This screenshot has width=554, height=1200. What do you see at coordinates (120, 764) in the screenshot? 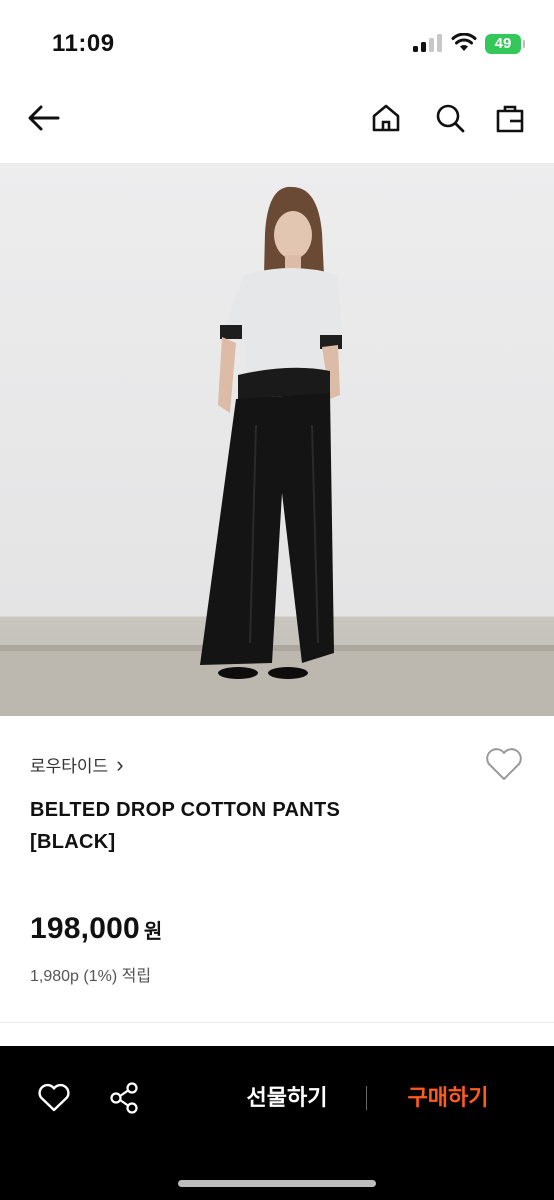
I see `chevron-right-icon: ›` at bounding box center [120, 764].